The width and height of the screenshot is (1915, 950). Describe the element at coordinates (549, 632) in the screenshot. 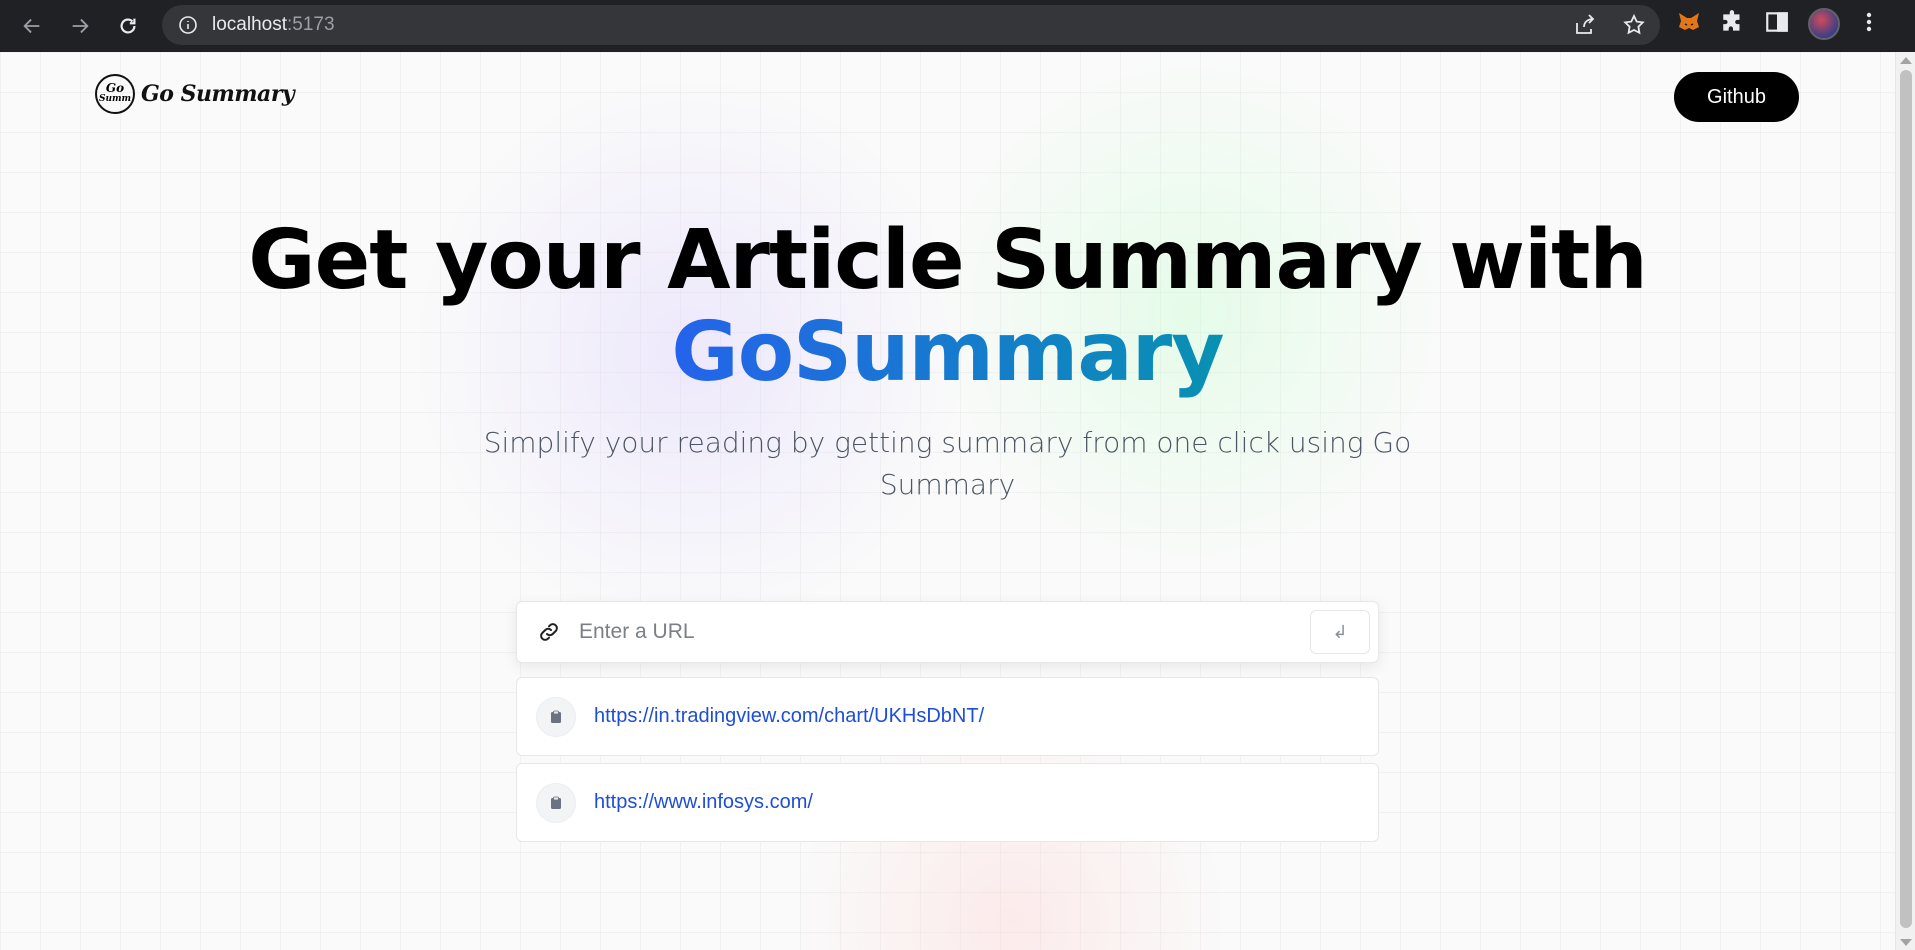

I see `link-icon` at that location.